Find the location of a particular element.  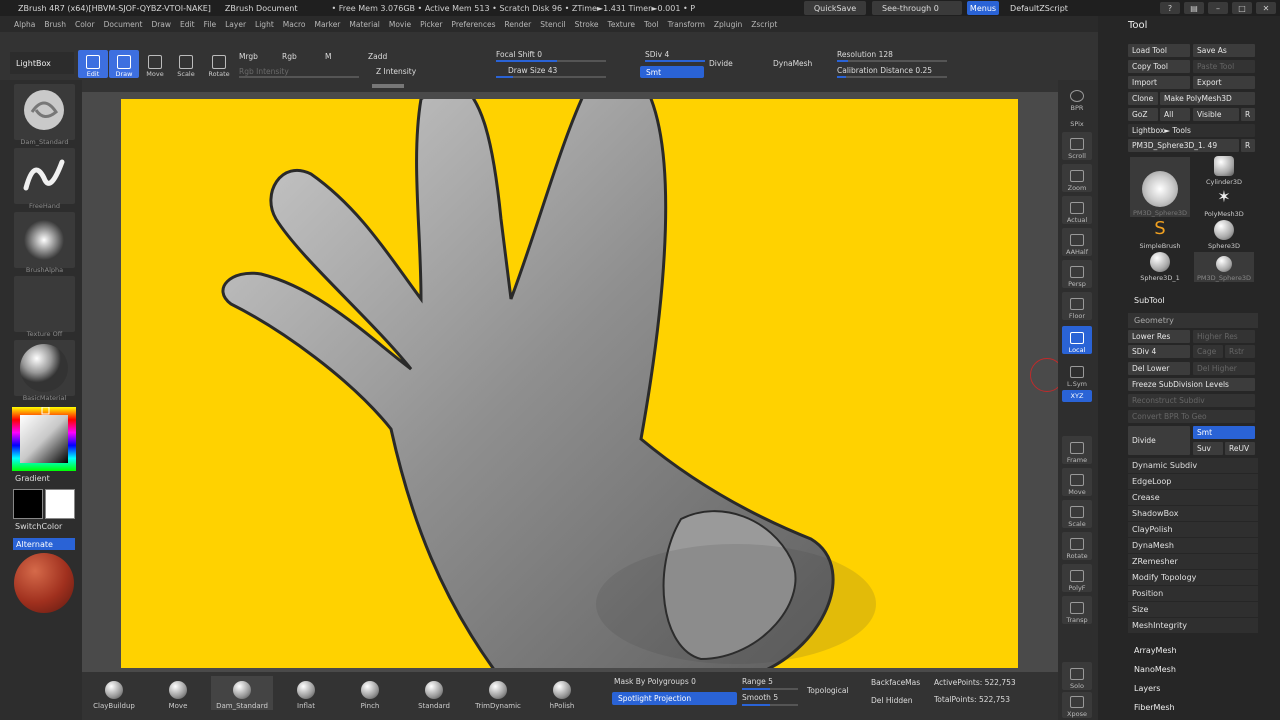

help-icon: ? is located at coordinates (1170, 8).